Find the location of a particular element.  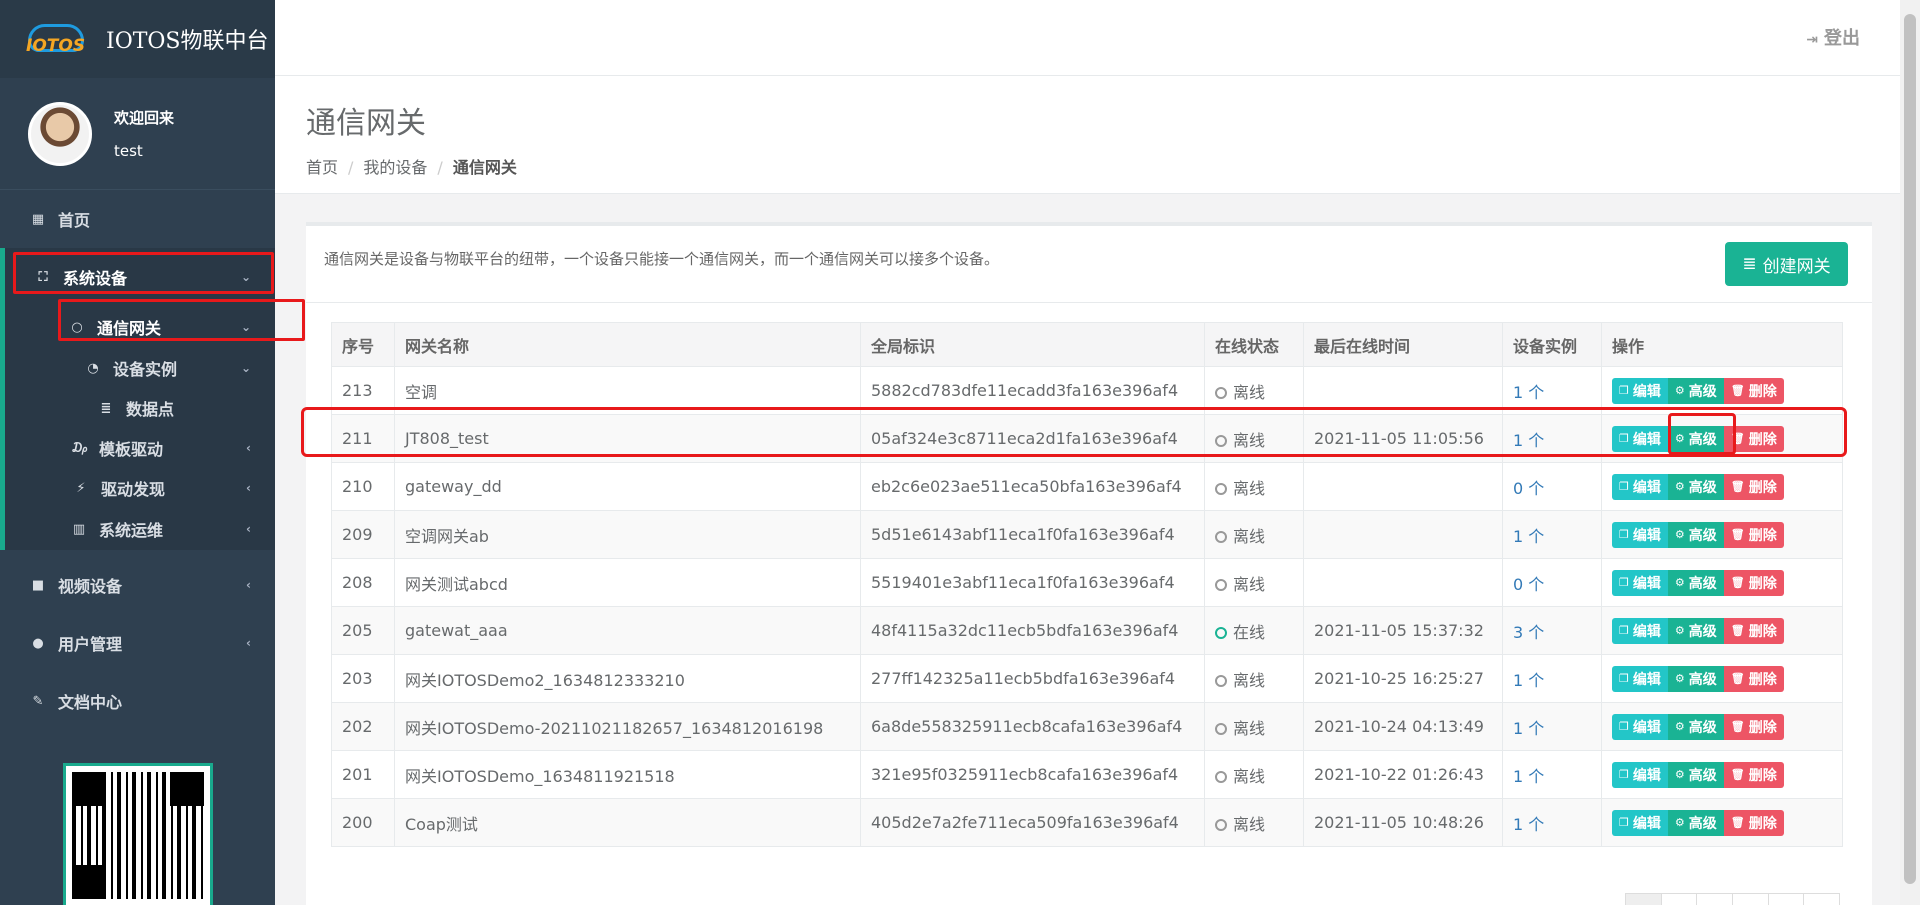

sidebar-item-system-ops: ▥ 系统运维 ‹ is located at coordinates (140, 529).